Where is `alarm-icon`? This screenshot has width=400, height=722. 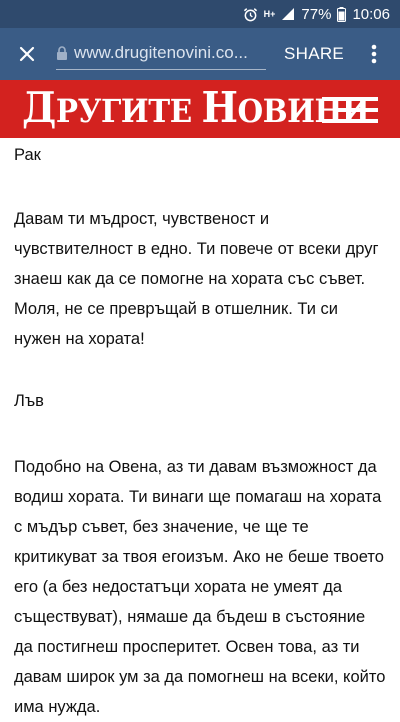
alarm-icon is located at coordinates (250, 14).